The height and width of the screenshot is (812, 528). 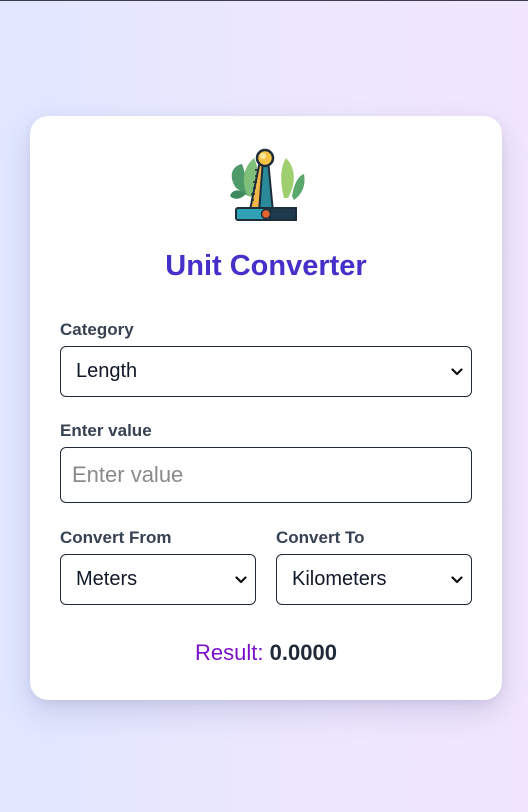 What do you see at coordinates (229, 652) in the screenshot?
I see `result-label: Result:` at bounding box center [229, 652].